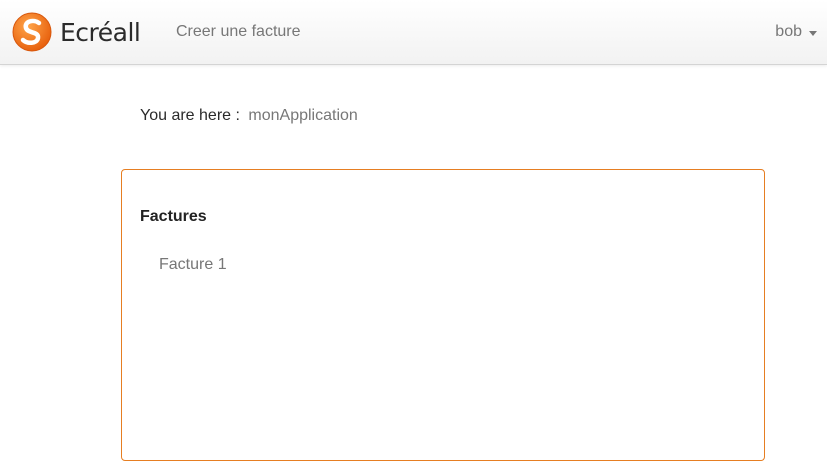  What do you see at coordinates (100, 32) in the screenshot?
I see `brand-name: Ecréall` at bounding box center [100, 32].